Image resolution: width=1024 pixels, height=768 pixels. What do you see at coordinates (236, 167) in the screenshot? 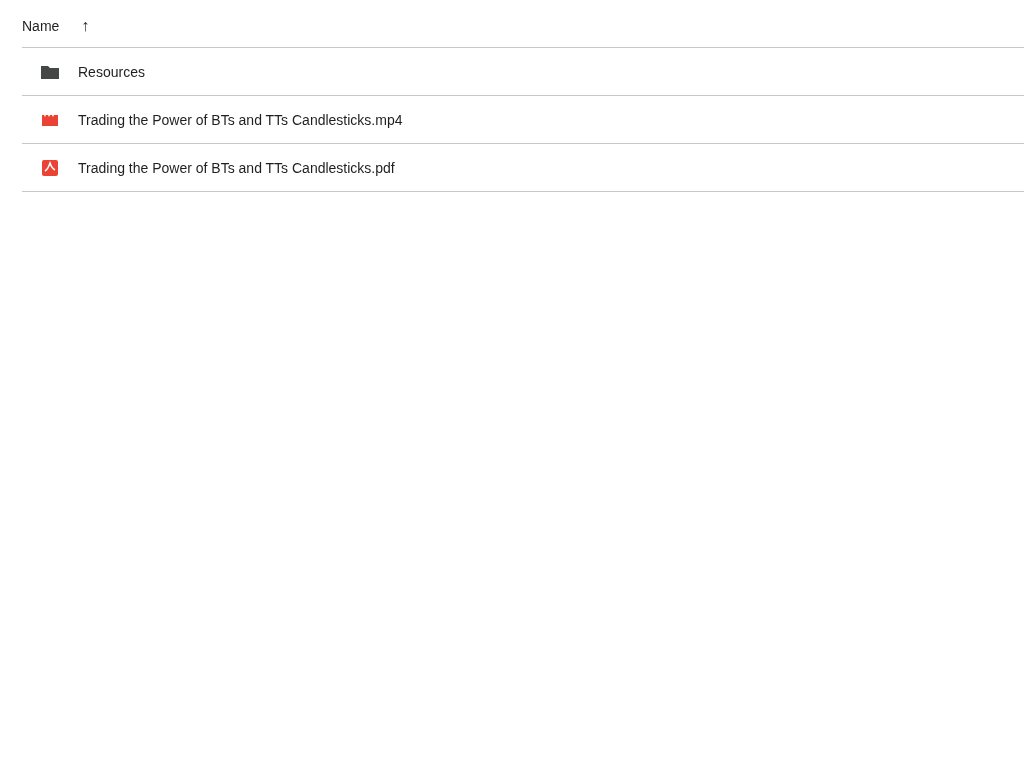
I see `file-name: Trading the Power of BTs and TTs Candlesticks.pdf` at bounding box center [236, 167].